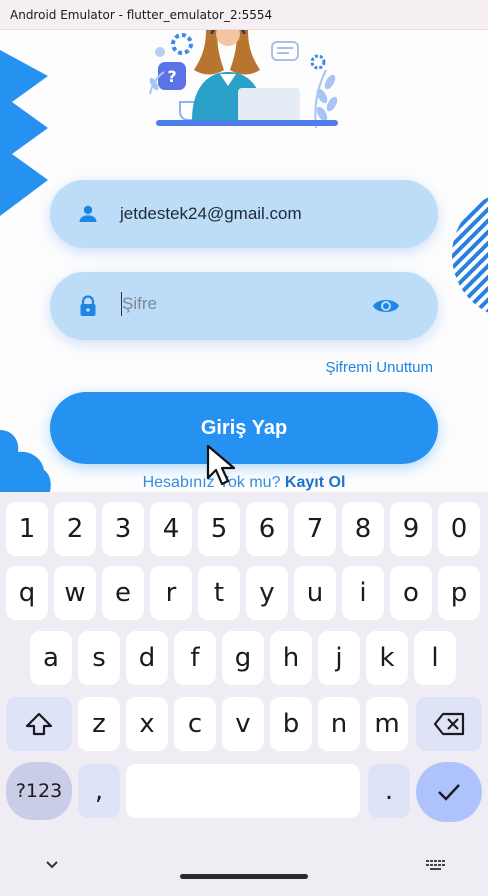  I want to click on key-u: u, so click(315, 593).